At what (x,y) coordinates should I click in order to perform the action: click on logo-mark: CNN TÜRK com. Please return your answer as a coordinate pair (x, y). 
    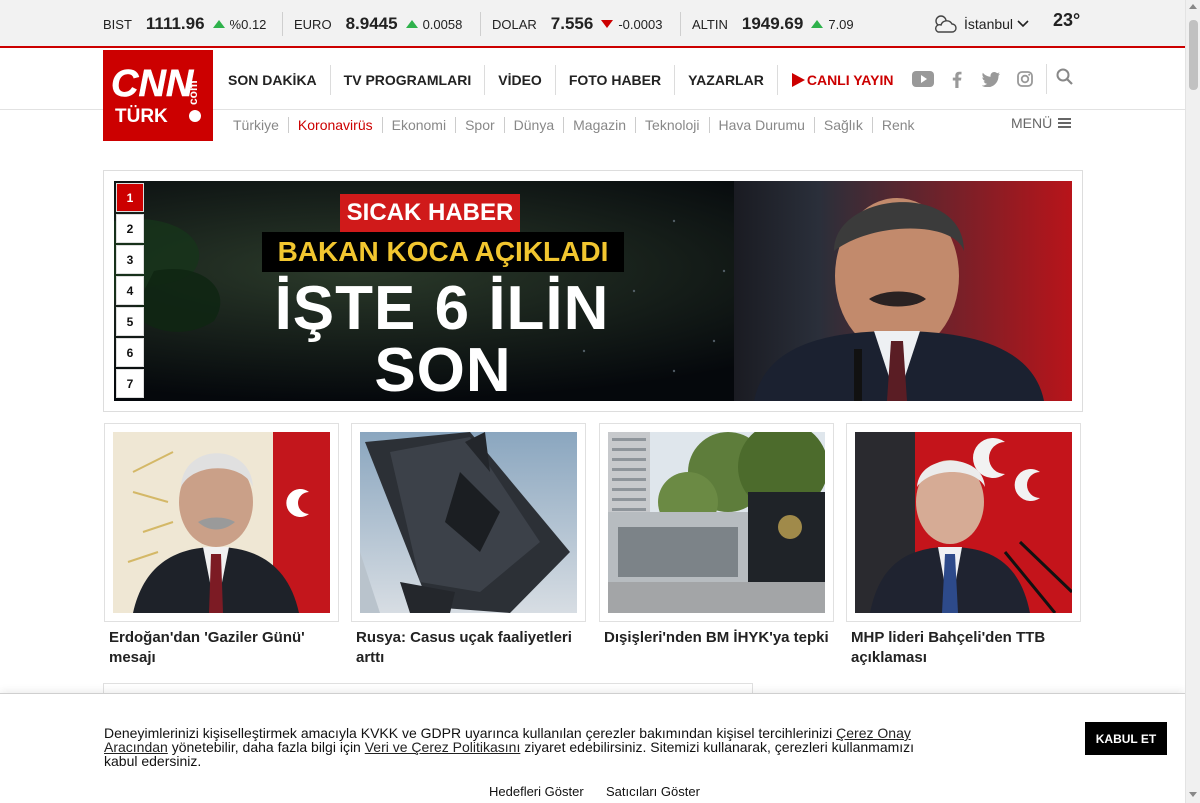
    Looking at the image, I should click on (156, 95).